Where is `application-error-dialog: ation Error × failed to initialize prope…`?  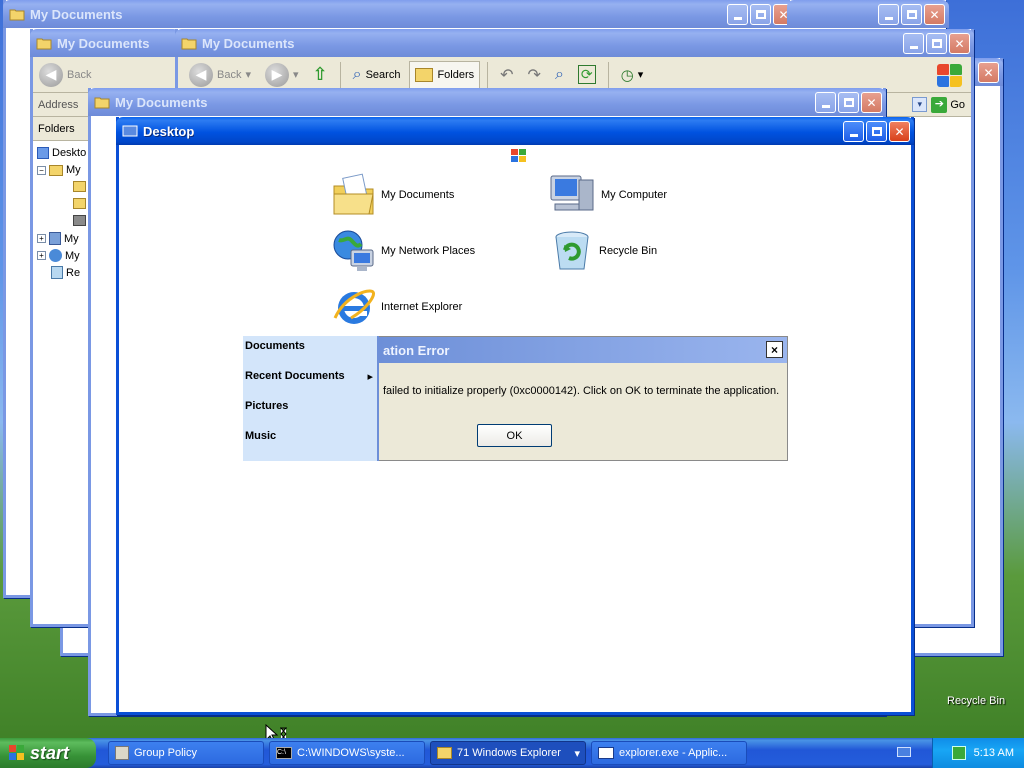 application-error-dialog: ation Error × failed to initialize prope… is located at coordinates (583, 398).